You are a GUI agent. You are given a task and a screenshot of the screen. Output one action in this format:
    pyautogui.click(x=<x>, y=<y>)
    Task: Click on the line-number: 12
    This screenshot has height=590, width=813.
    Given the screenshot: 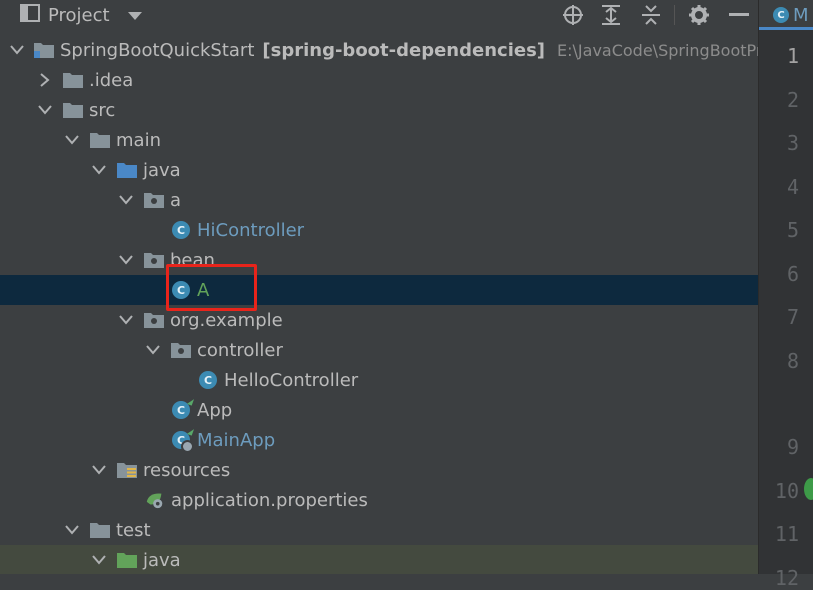 What is the action you would take?
    pyautogui.click(x=786, y=578)
    